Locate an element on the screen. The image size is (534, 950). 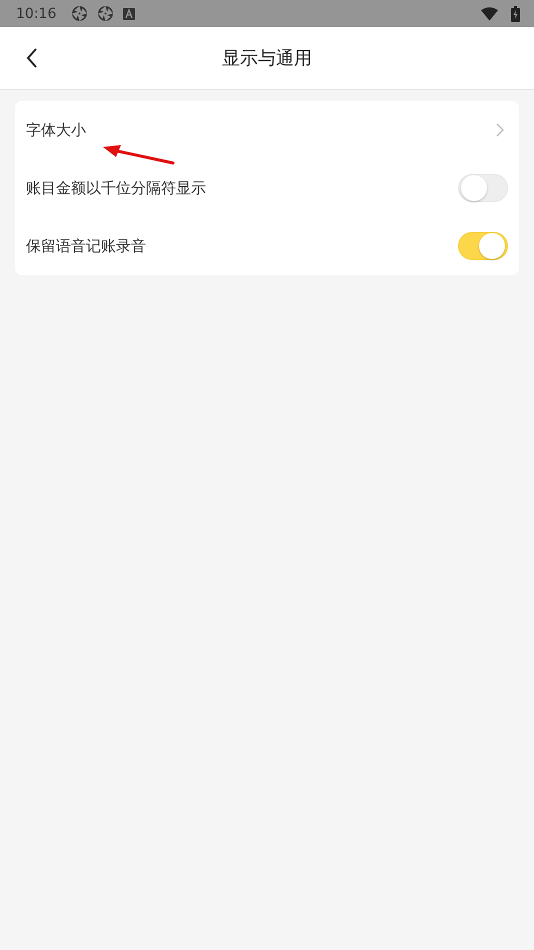
annotation-arrow is located at coordinates (139, 155).